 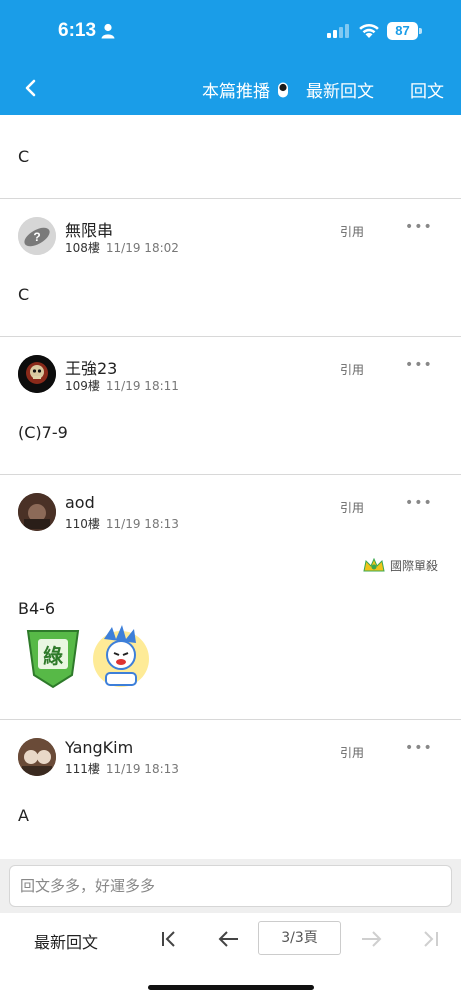 I want to click on angry-sticker-icon, so click(x=121, y=656).